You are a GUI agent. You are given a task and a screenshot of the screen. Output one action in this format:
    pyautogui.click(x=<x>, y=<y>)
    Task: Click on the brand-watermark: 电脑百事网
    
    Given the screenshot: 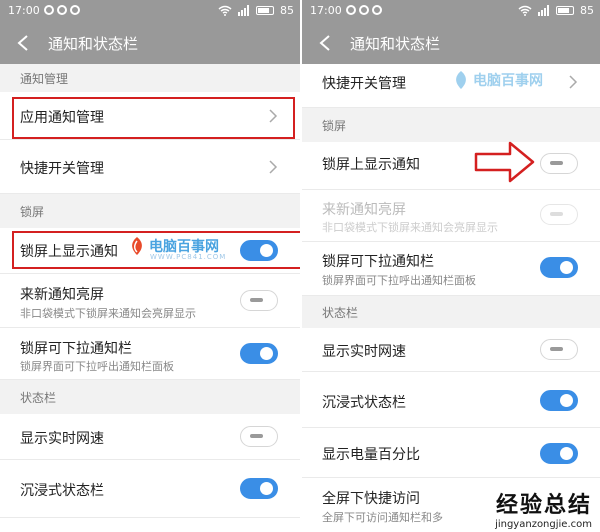 What is the action you would take?
    pyautogui.click(x=497, y=80)
    